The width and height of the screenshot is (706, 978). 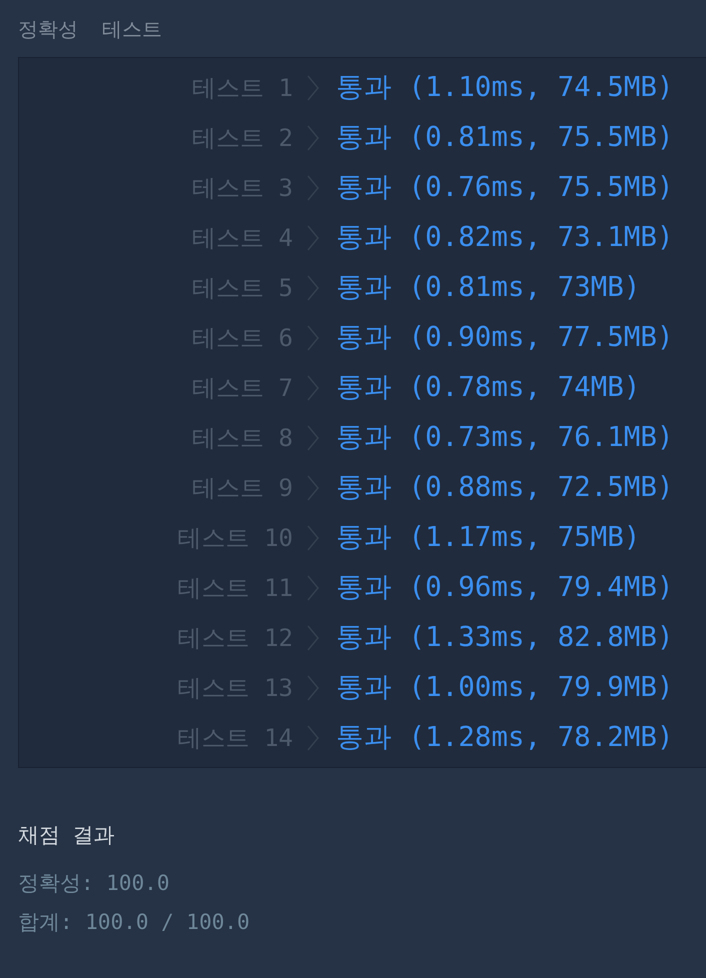 What do you see at coordinates (505, 588) in the screenshot?
I see `test-result: 통과 (0.96ms, 79.4MB)` at bounding box center [505, 588].